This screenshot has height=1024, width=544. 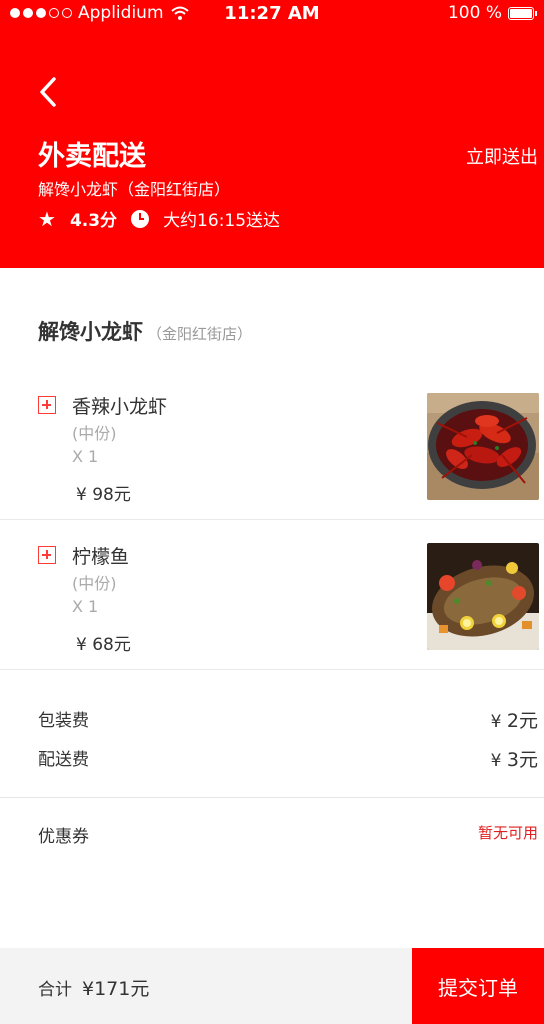 I want to click on shop-name-text: 解馋小龙虾, so click(x=90, y=332).